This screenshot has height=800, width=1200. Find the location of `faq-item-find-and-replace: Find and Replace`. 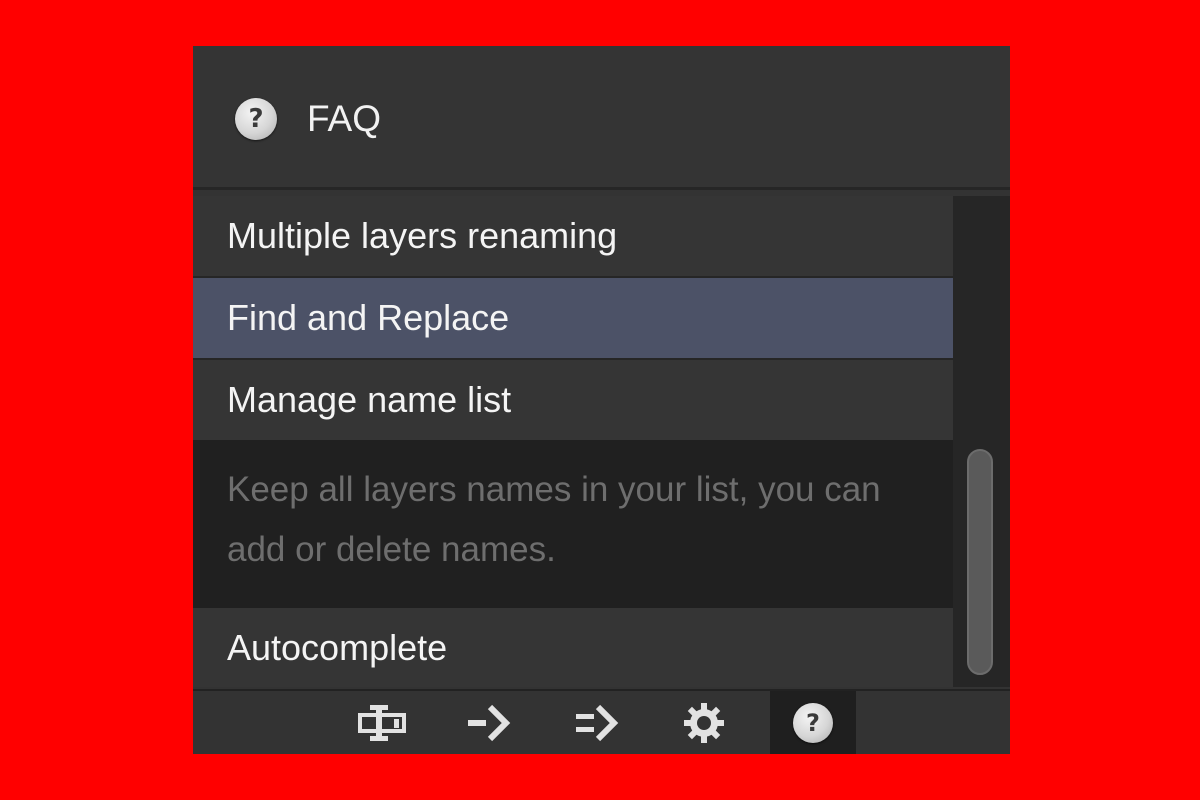

faq-item-find-and-replace: Find and Replace is located at coordinates (573, 319).